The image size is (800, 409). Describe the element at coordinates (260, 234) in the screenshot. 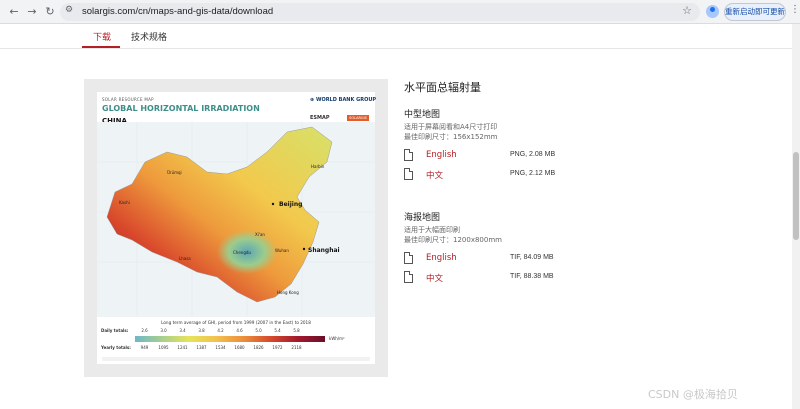

I see `city-xian: Xi'an` at that location.